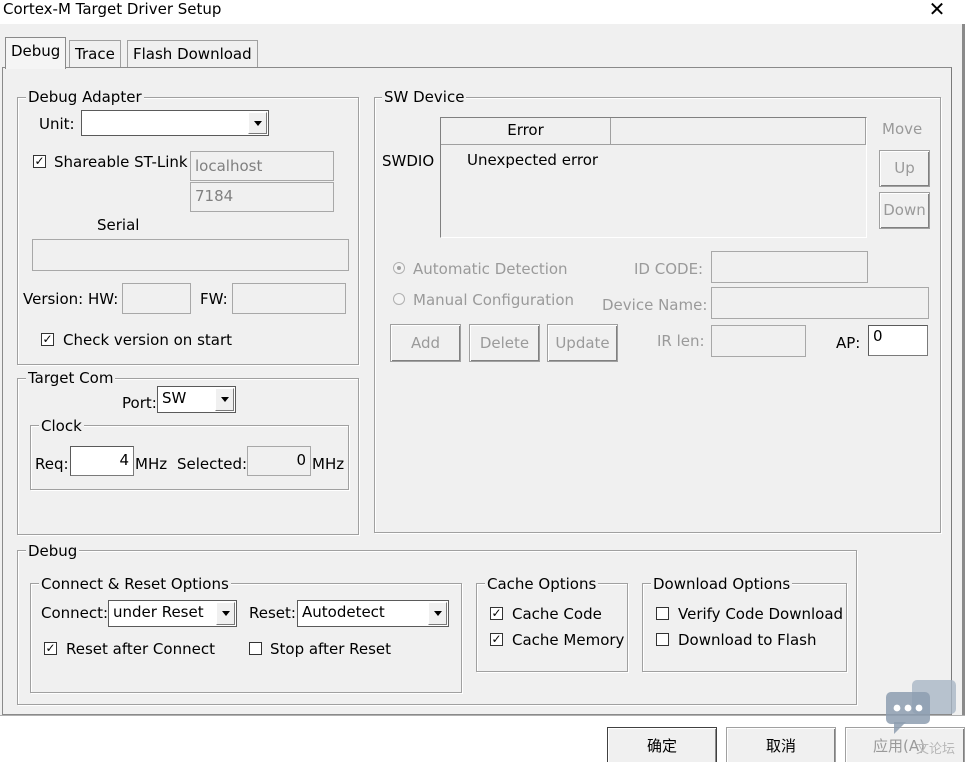 The height and width of the screenshot is (762, 965). I want to click on auto-detect-radio, so click(399, 268).